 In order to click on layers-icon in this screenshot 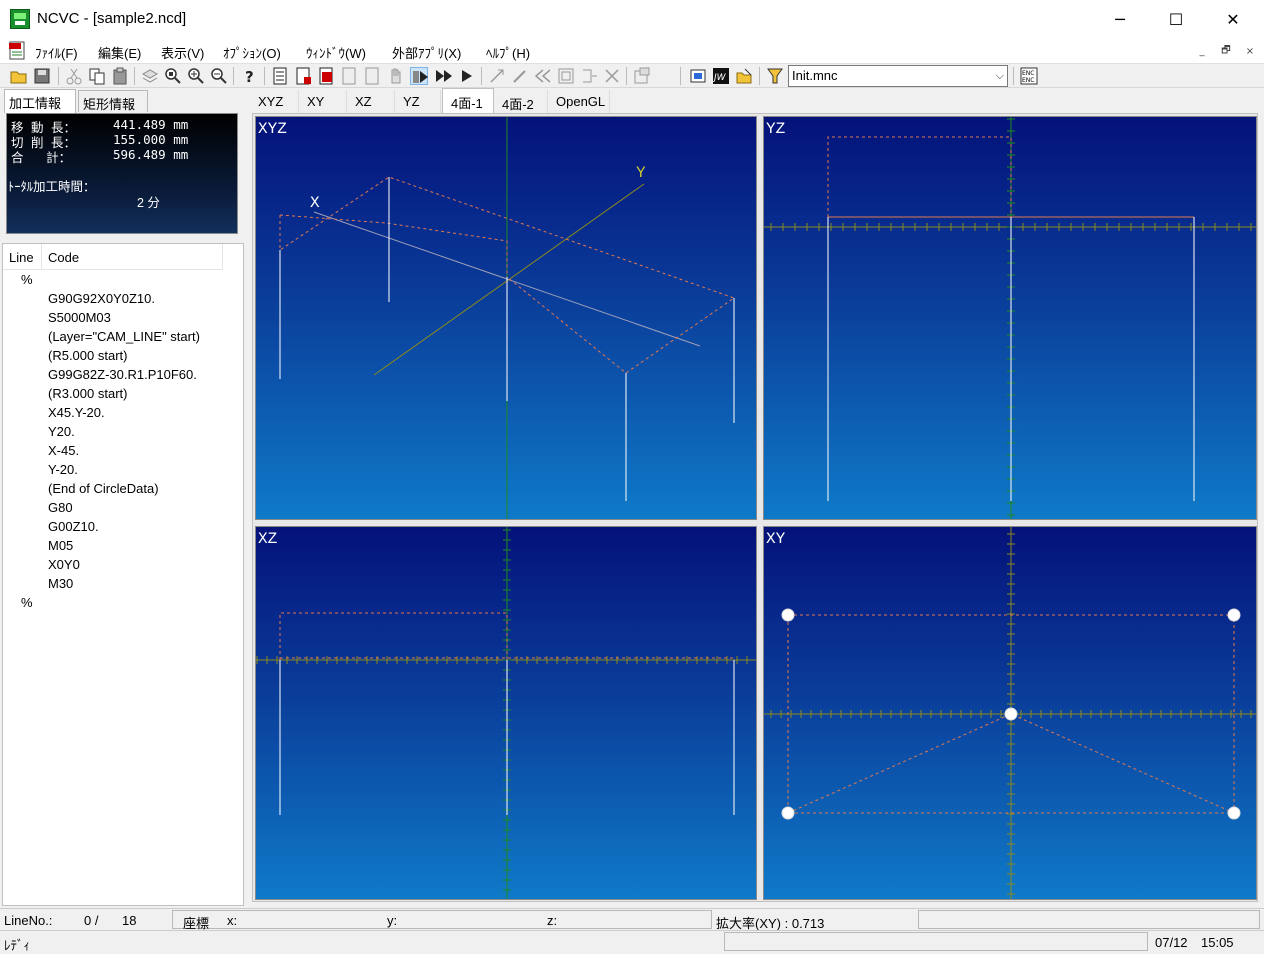, I will do `click(150, 76)`.